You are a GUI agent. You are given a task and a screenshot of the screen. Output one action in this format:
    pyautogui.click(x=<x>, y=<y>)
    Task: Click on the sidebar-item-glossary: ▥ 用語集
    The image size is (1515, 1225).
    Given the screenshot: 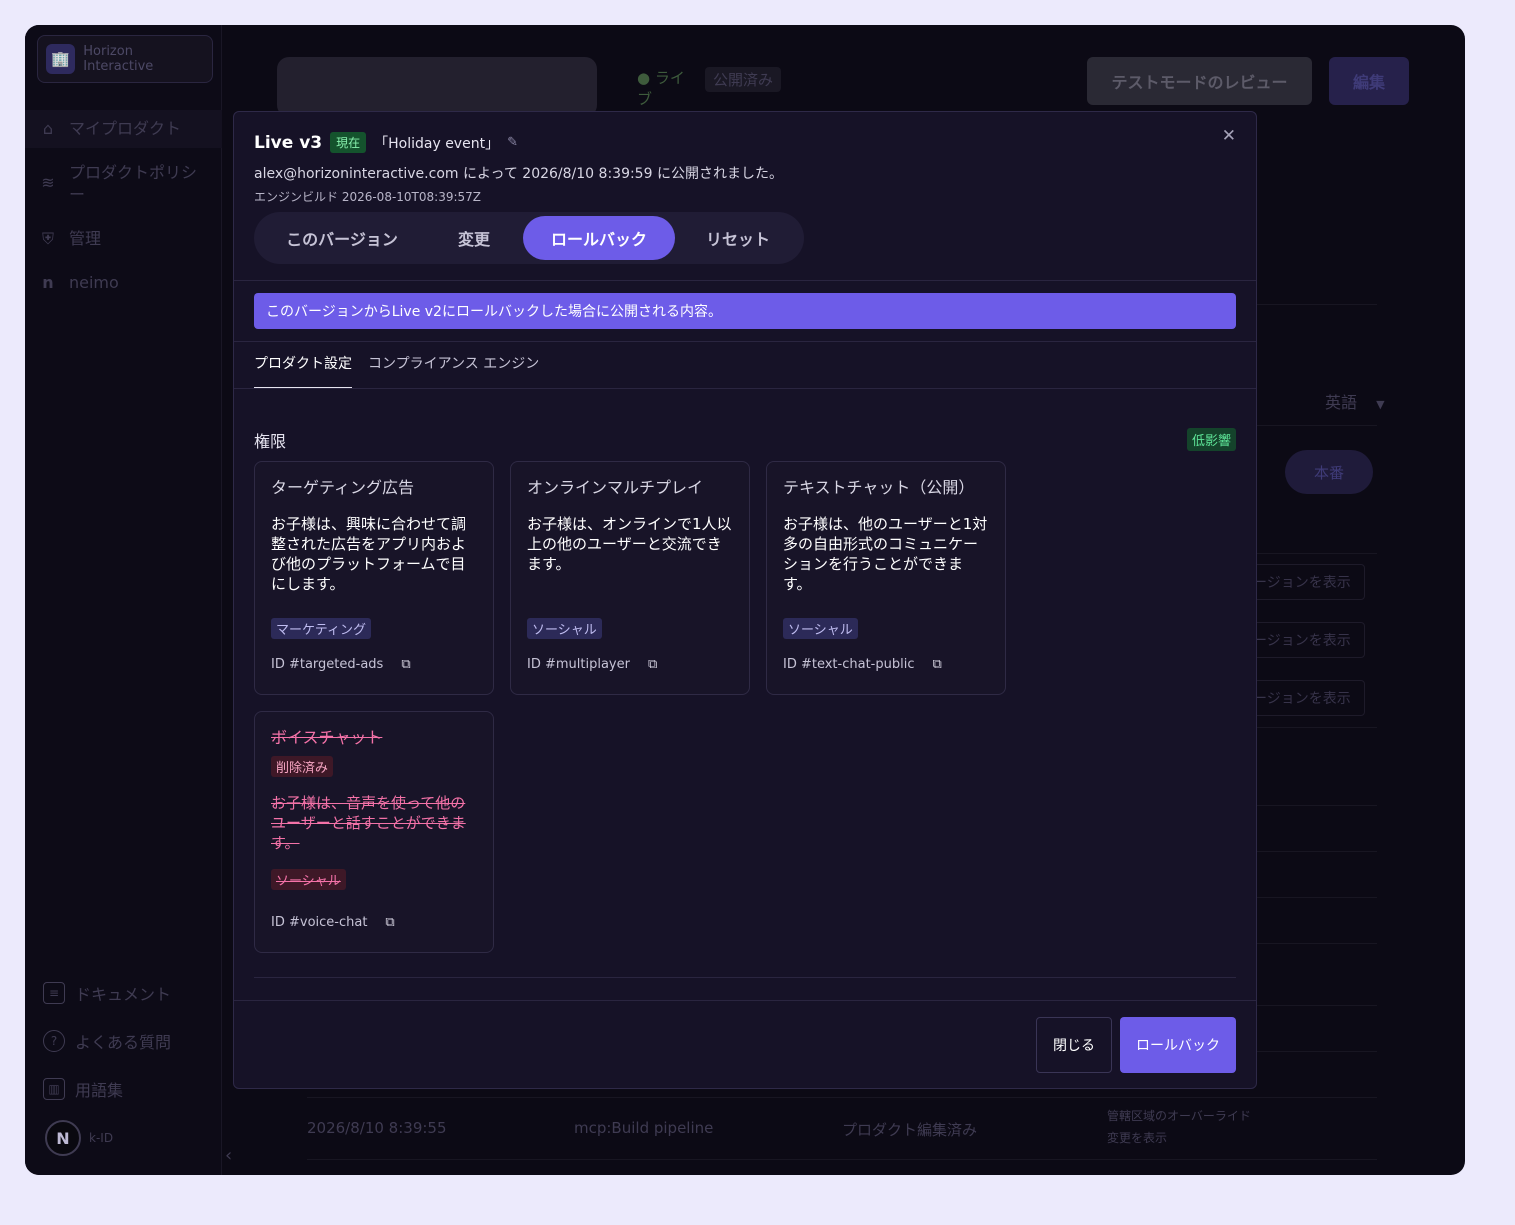 What is the action you would take?
    pyautogui.click(x=128, y=1089)
    